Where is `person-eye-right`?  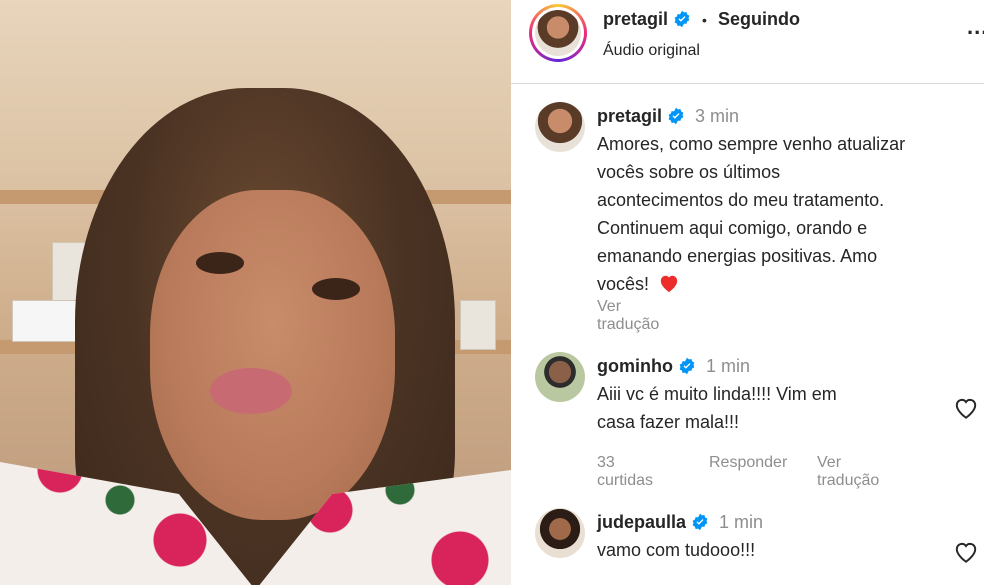
person-eye-right is located at coordinates (336, 289).